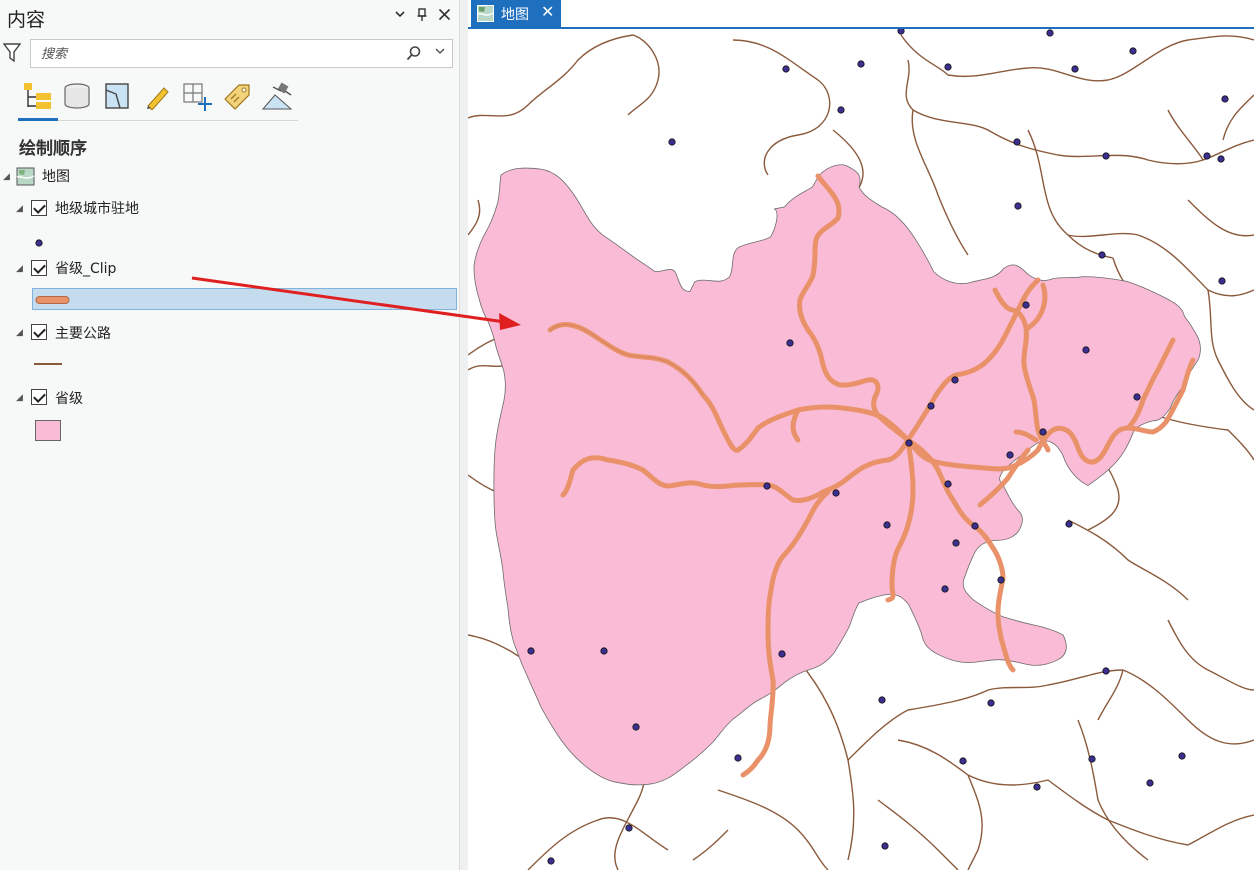 The width and height of the screenshot is (1254, 870). I want to click on section-heading: 绘制顺序, so click(53, 149).